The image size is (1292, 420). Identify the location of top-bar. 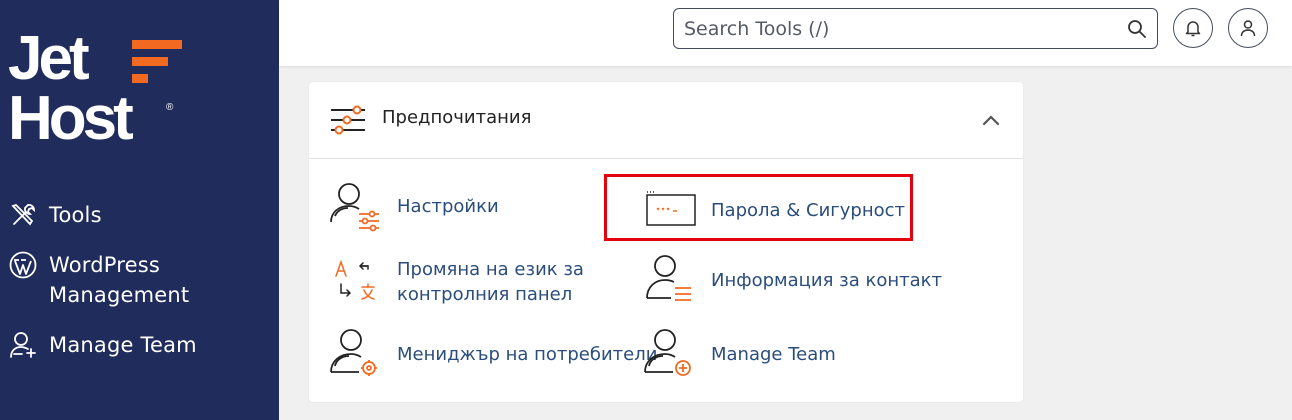
(785, 33).